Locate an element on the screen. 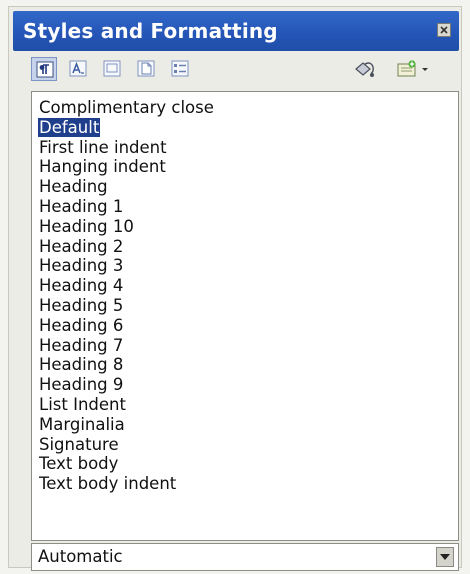 This screenshot has width=470, height=574. style-list-item: Text body indent is located at coordinates (126, 484).